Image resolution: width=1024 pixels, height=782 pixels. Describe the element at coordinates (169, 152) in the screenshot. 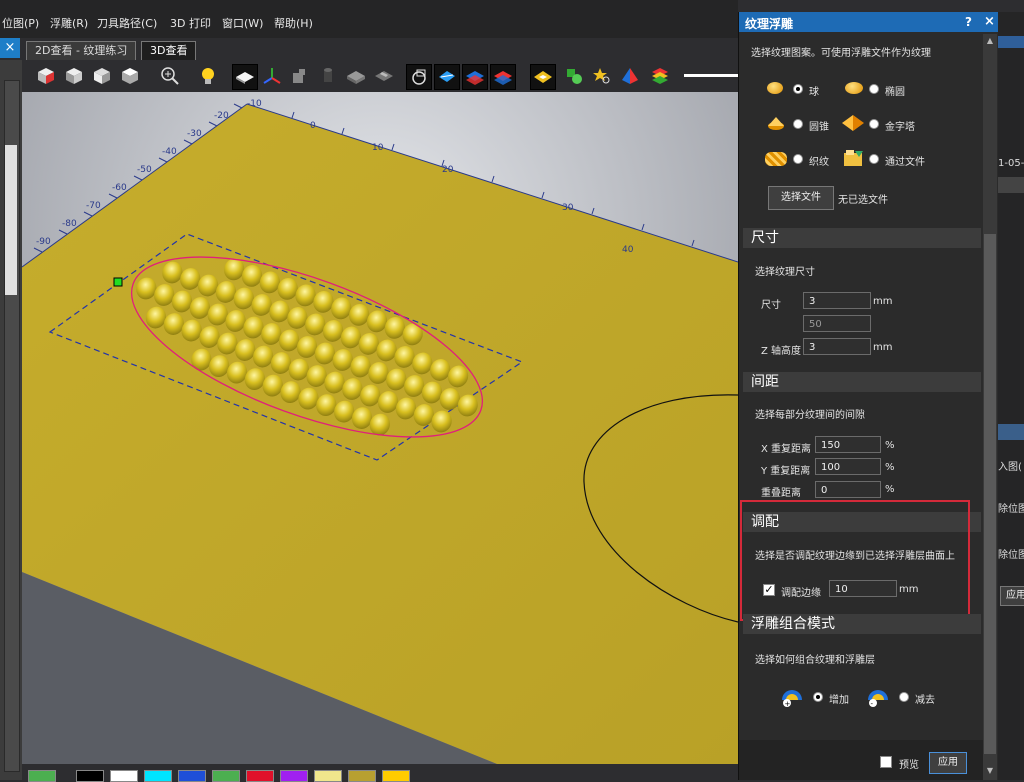

I see `ruler-label-6: -40` at that location.